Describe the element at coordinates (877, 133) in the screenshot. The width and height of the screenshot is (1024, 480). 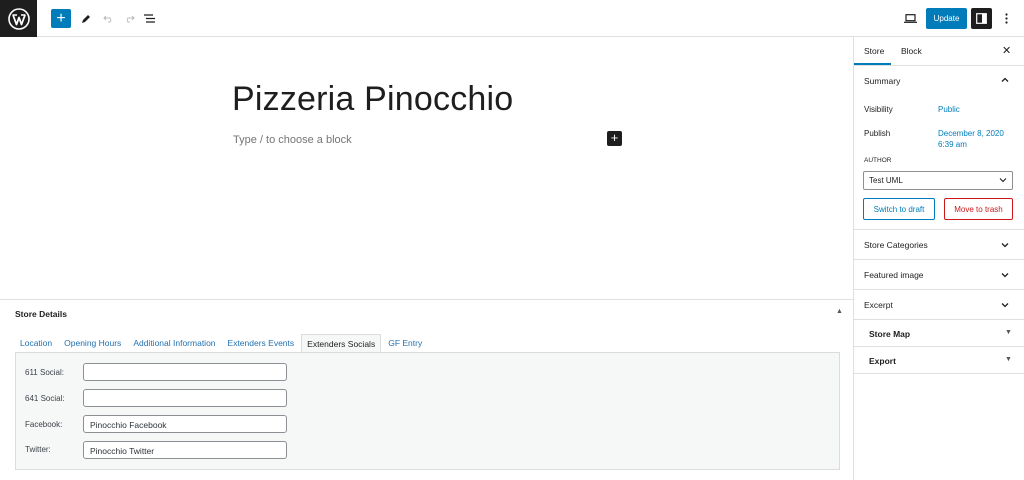
I see `publish-label: Publish` at that location.